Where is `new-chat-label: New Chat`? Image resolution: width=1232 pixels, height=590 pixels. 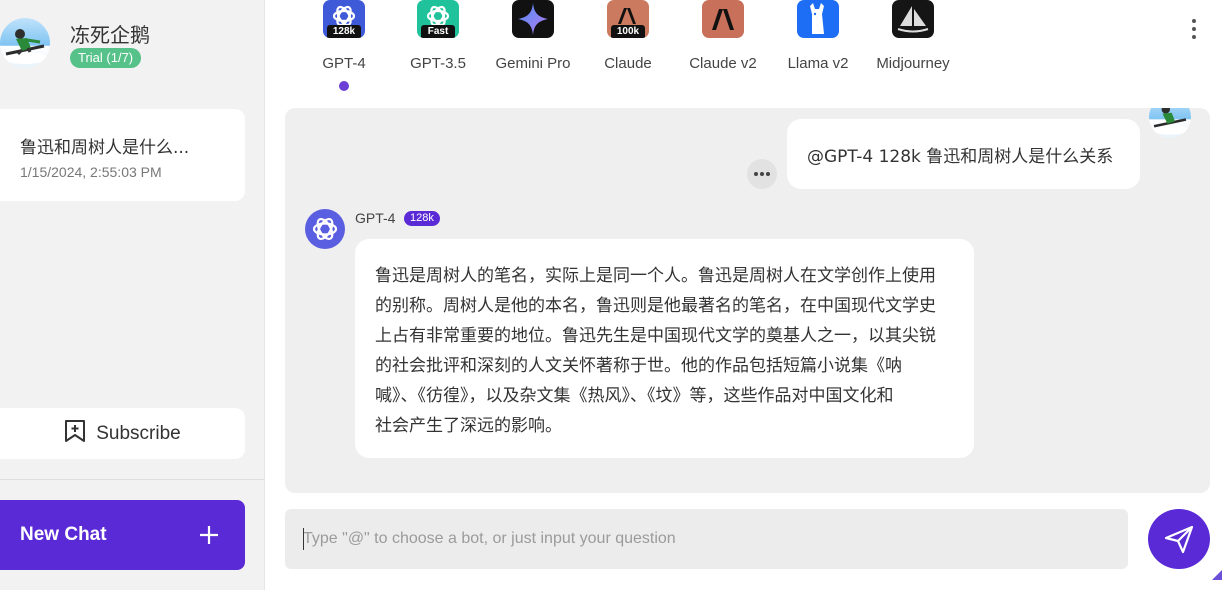 new-chat-label: New Chat is located at coordinates (63, 534).